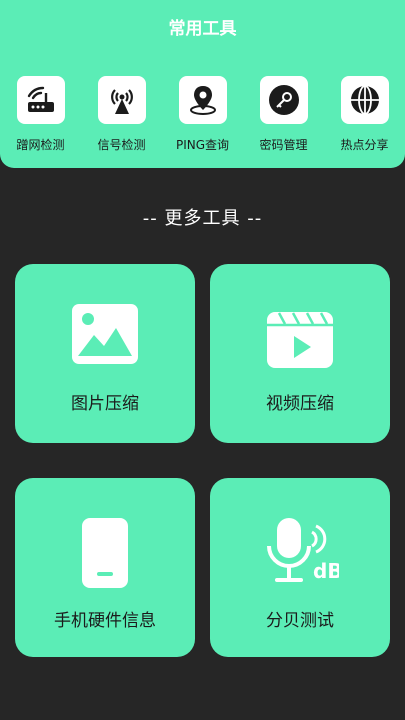 The image size is (405, 720). Describe the element at coordinates (105, 404) in the screenshot. I see `card-label: 图片压缩` at that location.